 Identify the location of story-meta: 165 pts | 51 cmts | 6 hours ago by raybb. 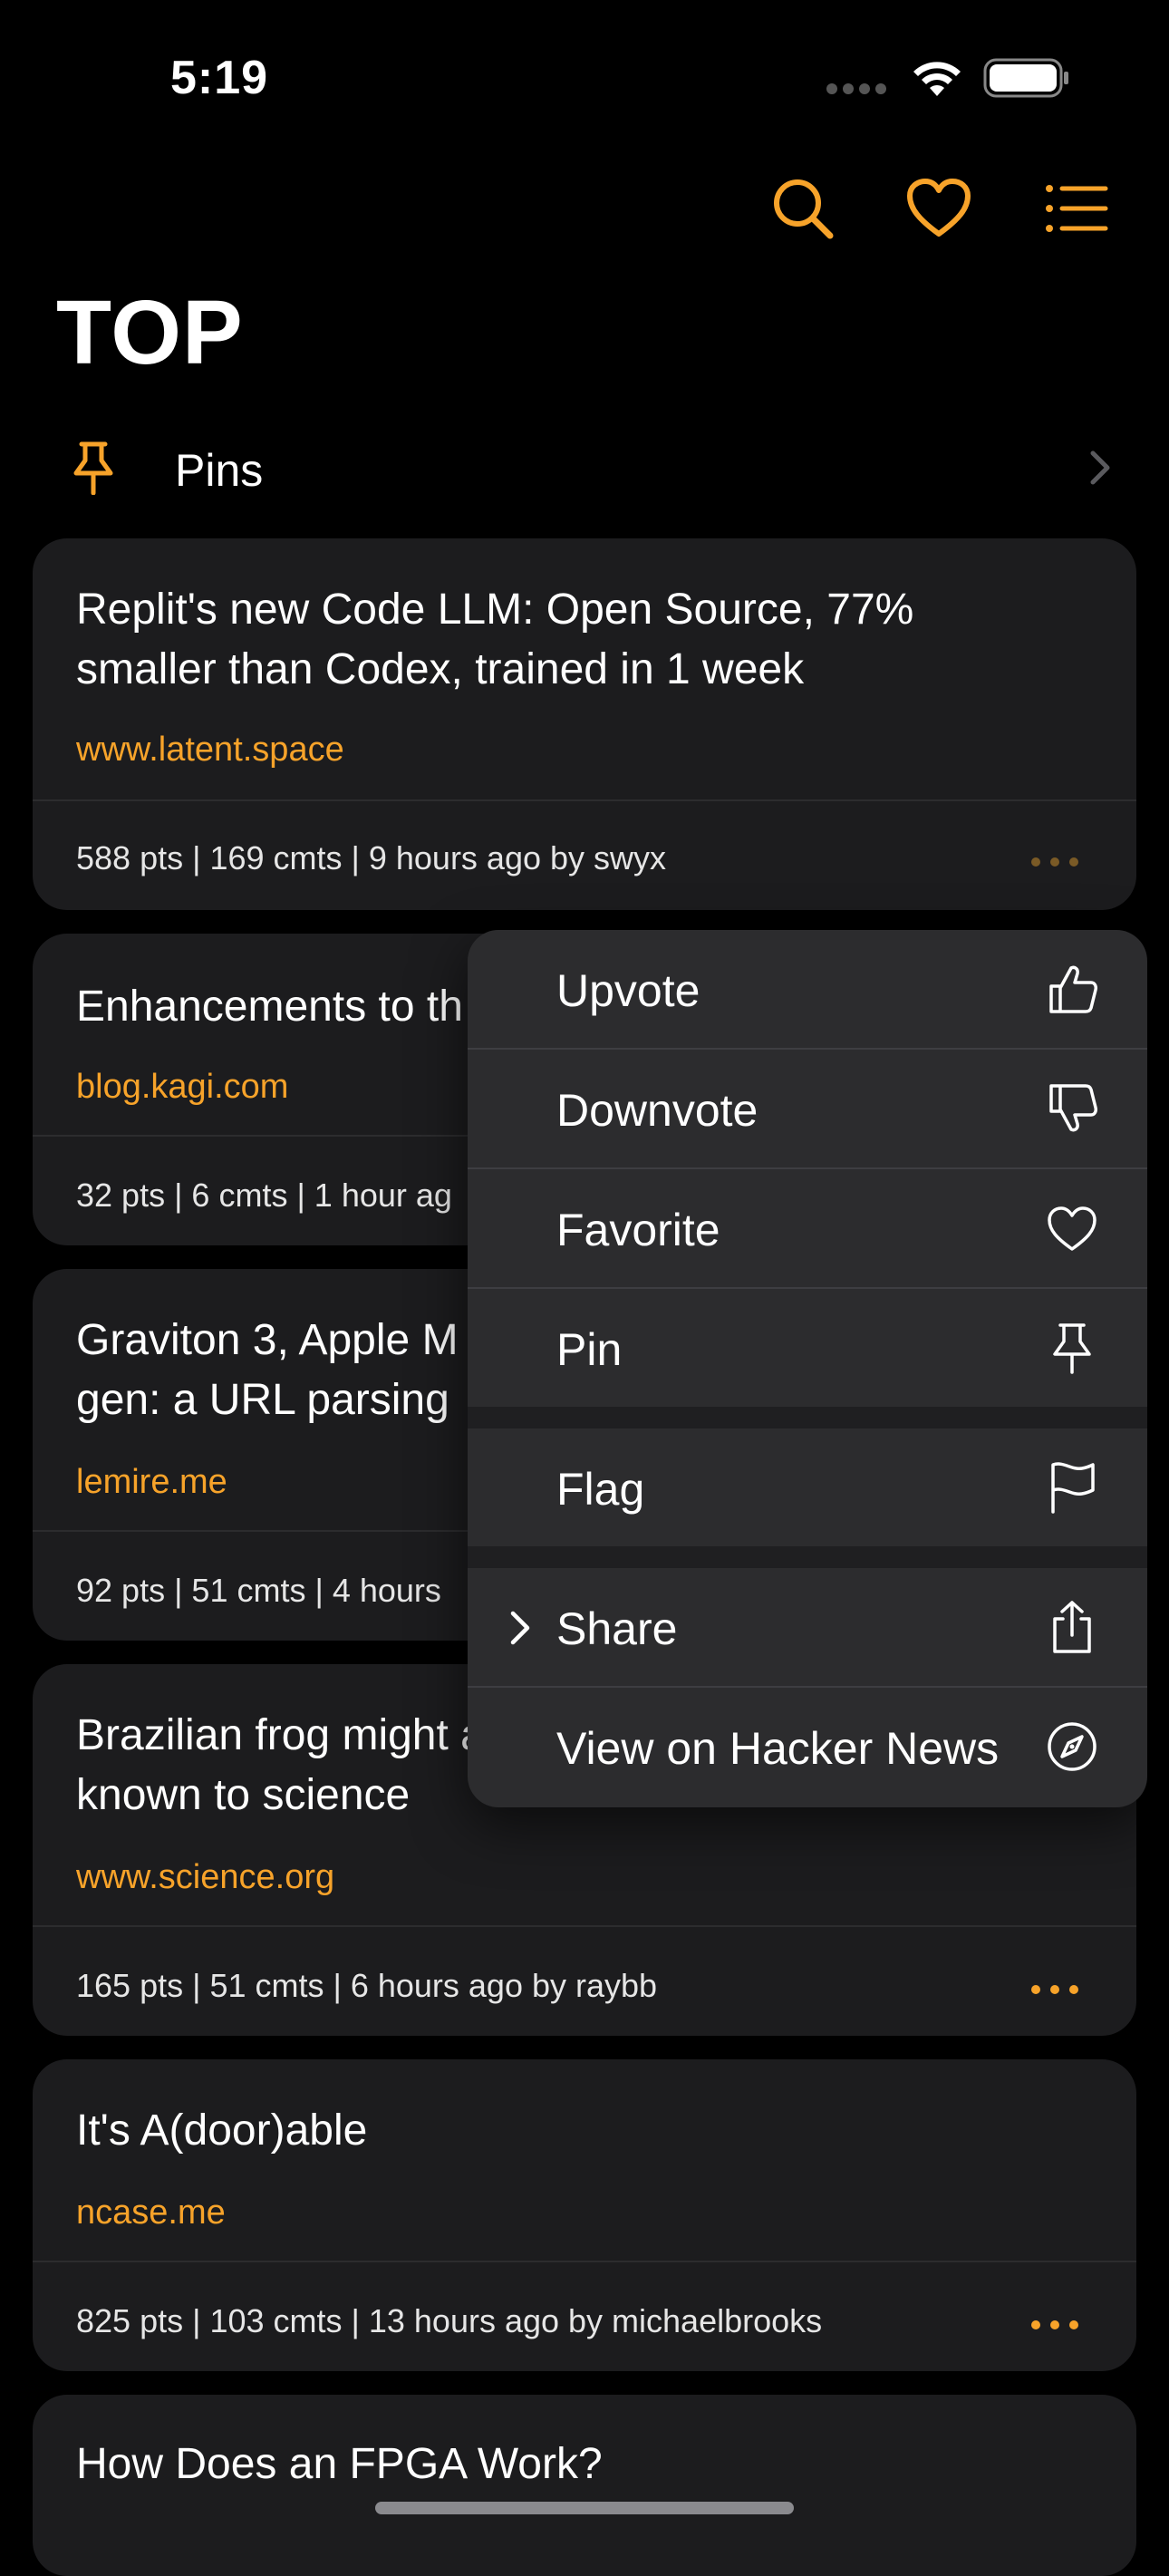
(367, 1985).